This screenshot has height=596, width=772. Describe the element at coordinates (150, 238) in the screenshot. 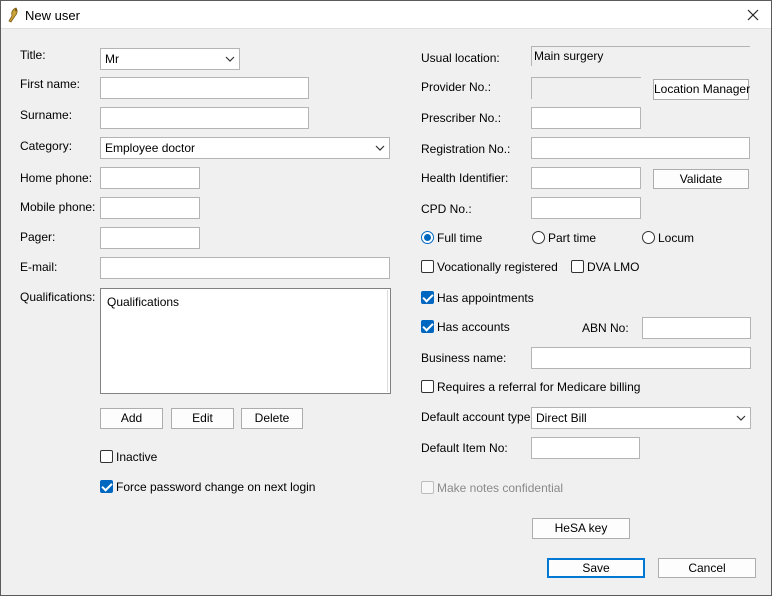

I see `pager-input` at that location.